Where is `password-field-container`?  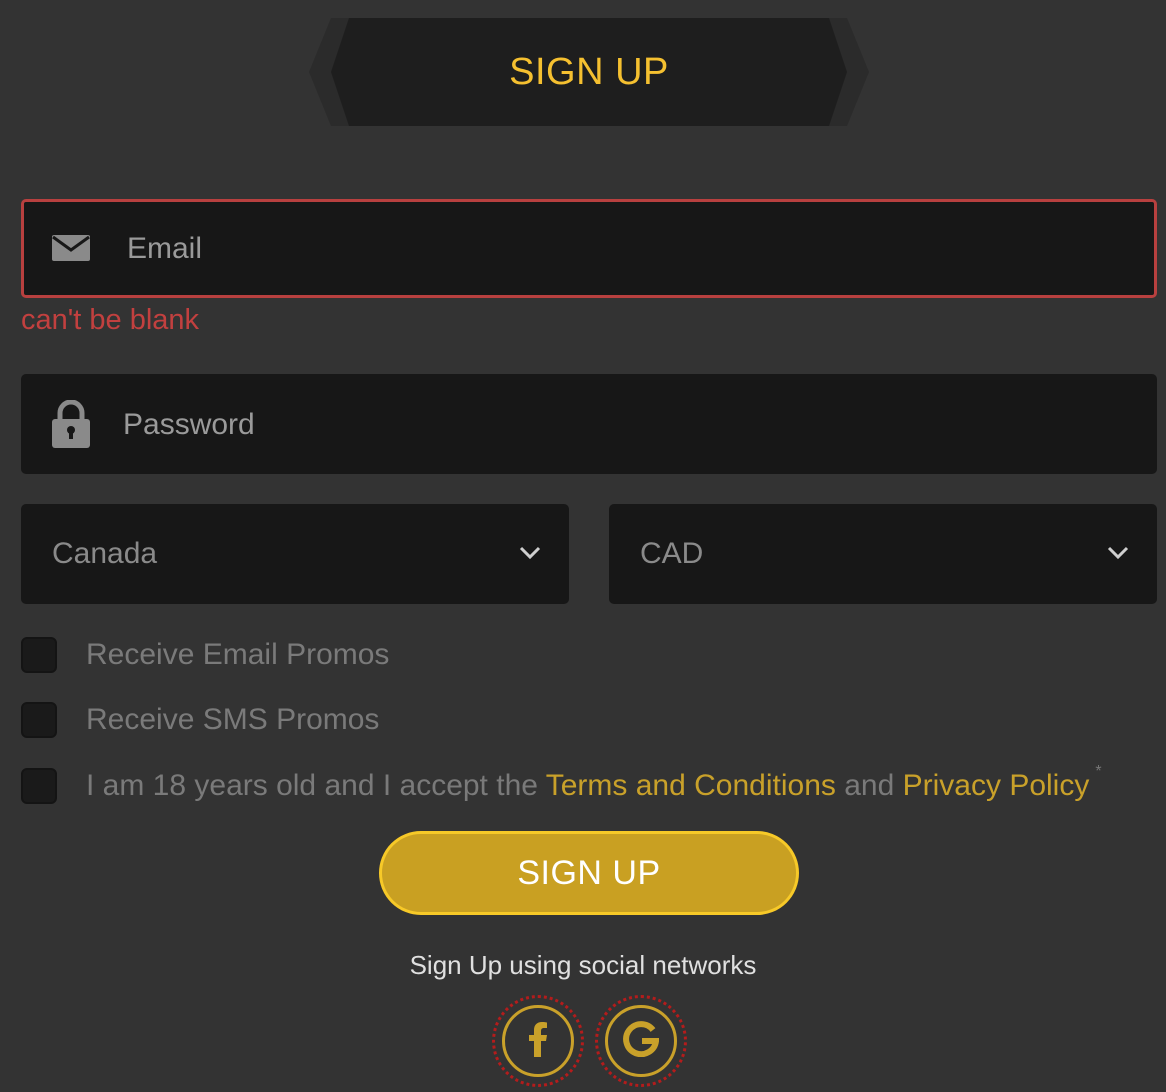
password-field-container is located at coordinates (589, 424).